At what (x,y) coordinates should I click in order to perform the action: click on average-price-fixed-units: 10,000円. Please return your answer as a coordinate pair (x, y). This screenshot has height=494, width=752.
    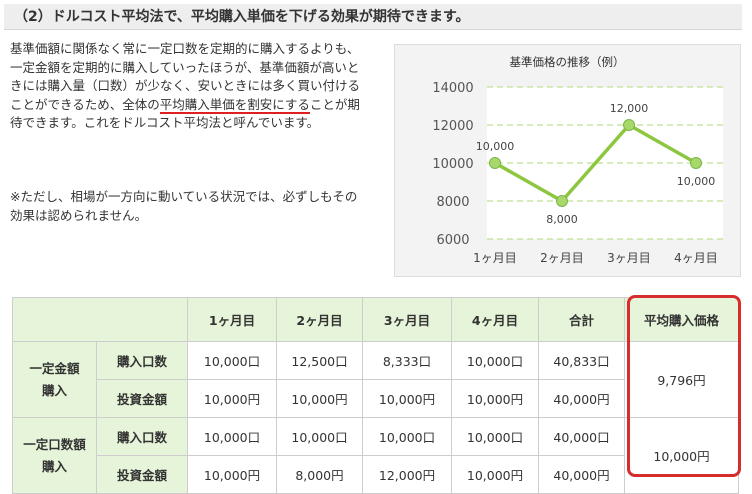
    Looking at the image, I should click on (681, 455).